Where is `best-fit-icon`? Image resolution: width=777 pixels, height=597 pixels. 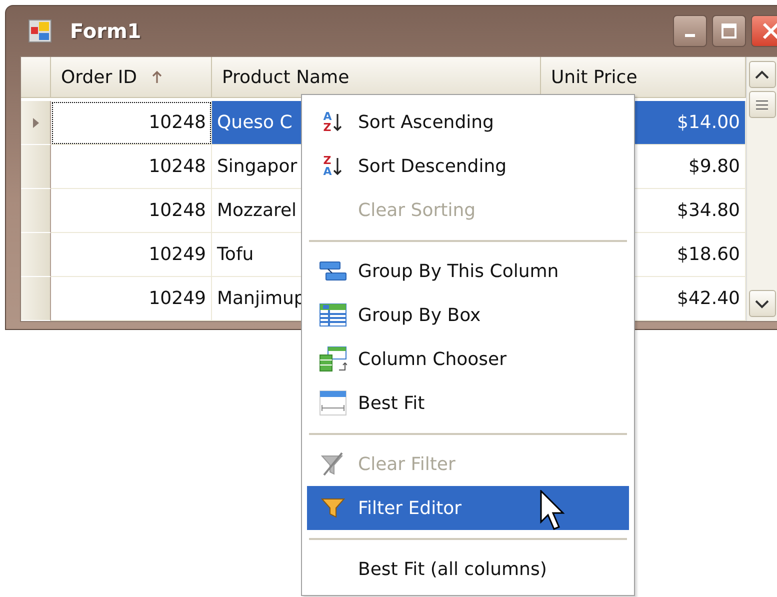 best-fit-icon is located at coordinates (332, 403).